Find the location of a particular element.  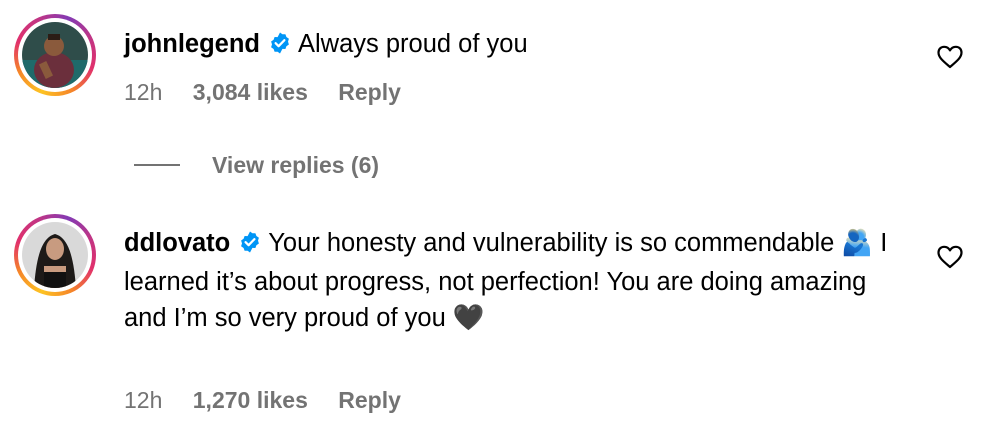

view-replies-label: View replies (6) is located at coordinates (295, 165).